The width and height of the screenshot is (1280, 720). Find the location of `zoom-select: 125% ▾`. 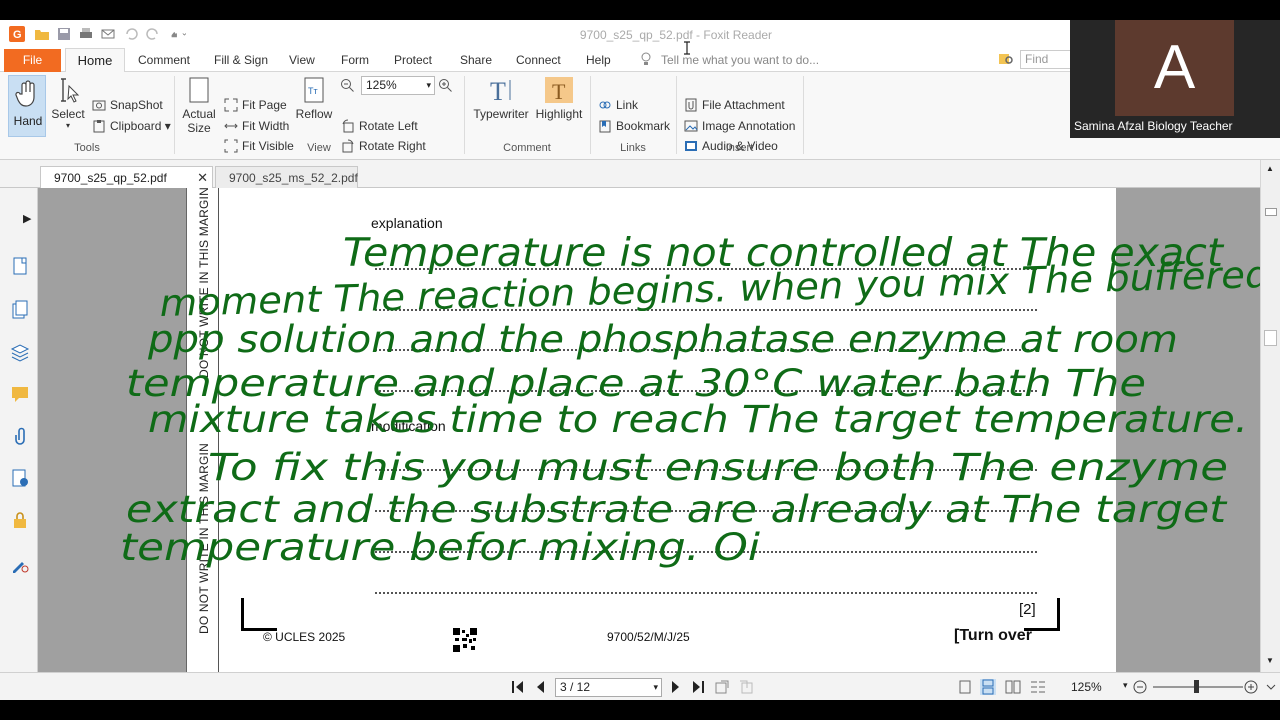

zoom-select: 125% ▾ is located at coordinates (398, 85).